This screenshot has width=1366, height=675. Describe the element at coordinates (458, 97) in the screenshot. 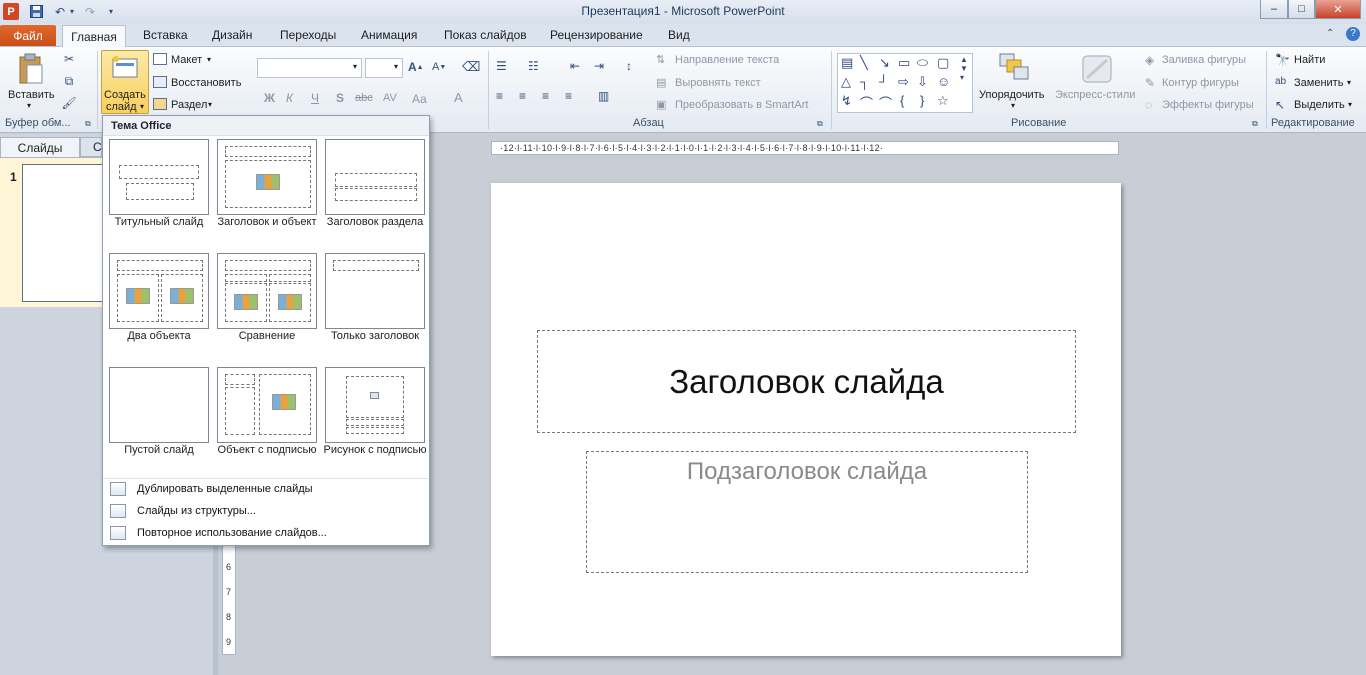

I see `font-color-button: A` at that location.